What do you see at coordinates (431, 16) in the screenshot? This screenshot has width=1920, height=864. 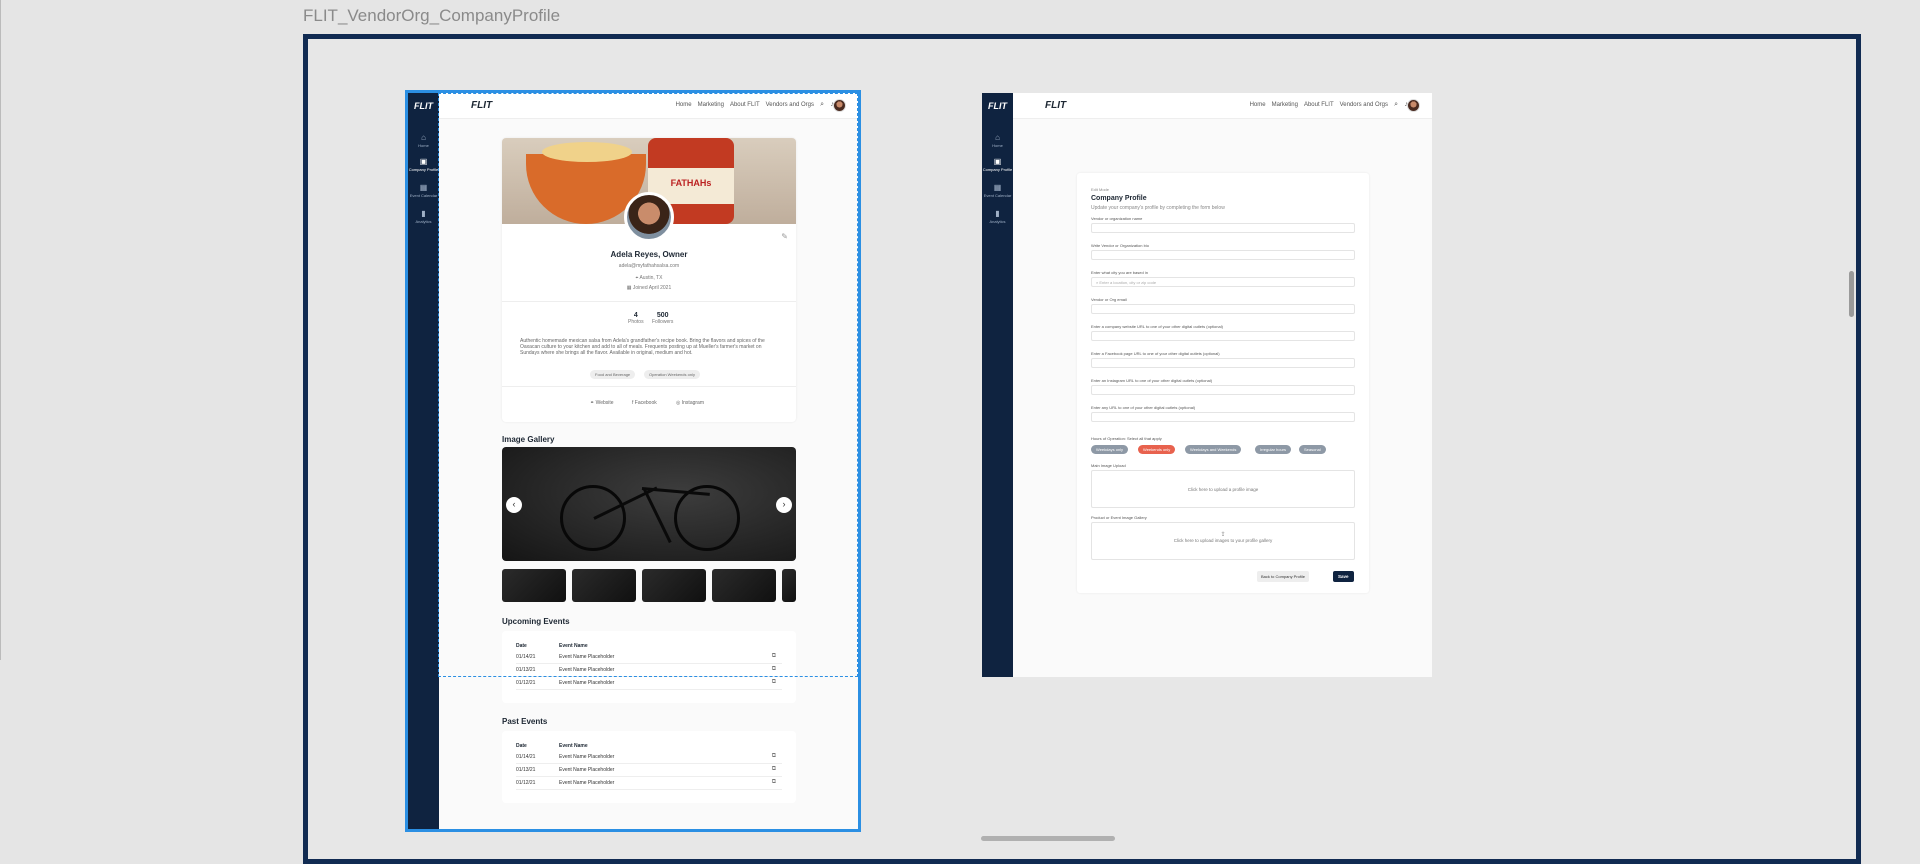 I see `frame-title: FLIT_VendorOrg_CompanyProfile` at bounding box center [431, 16].